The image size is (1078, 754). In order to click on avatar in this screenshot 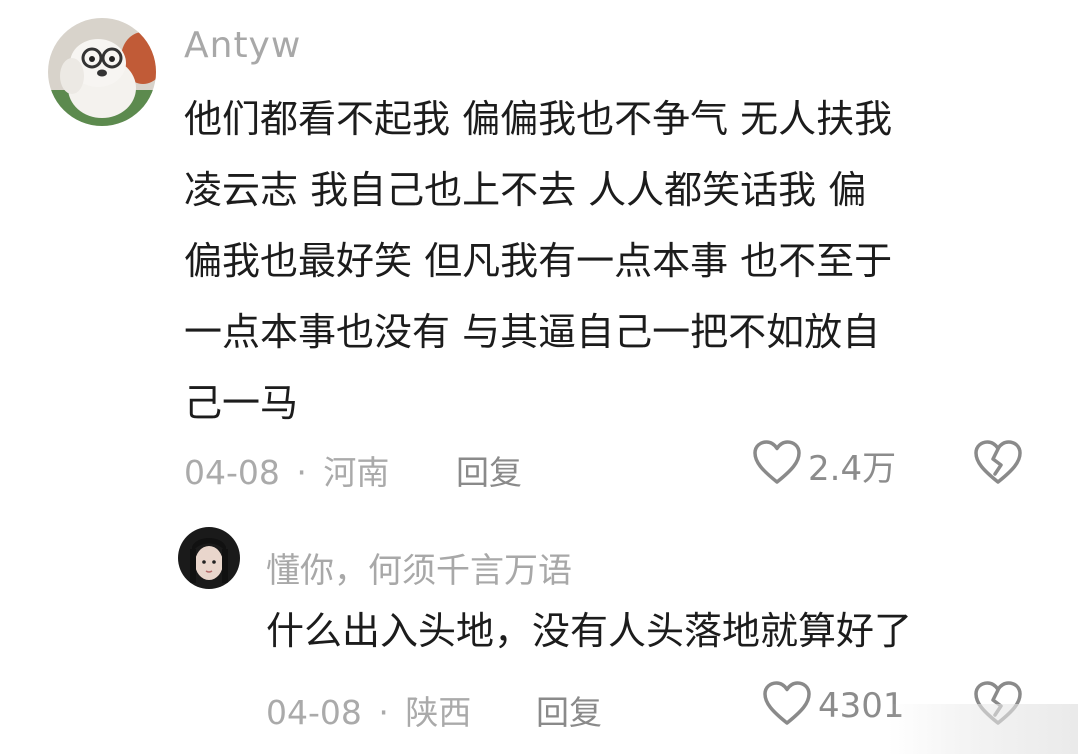, I will do `click(102, 72)`.